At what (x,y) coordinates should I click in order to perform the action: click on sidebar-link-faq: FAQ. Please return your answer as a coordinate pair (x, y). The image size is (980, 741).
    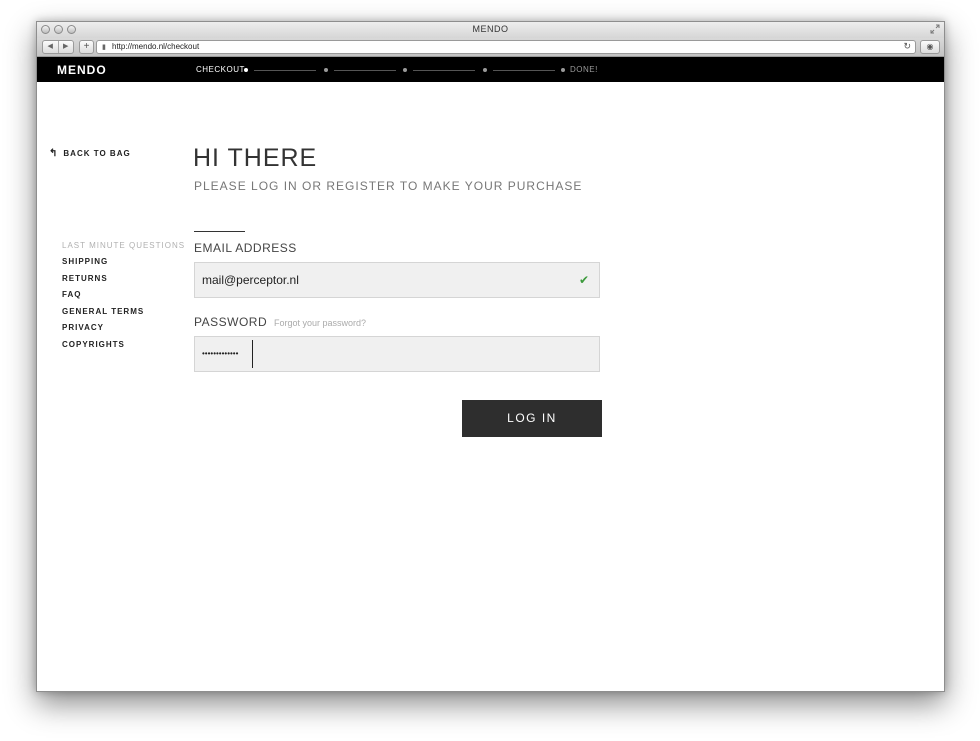
    Looking at the image, I should click on (103, 298).